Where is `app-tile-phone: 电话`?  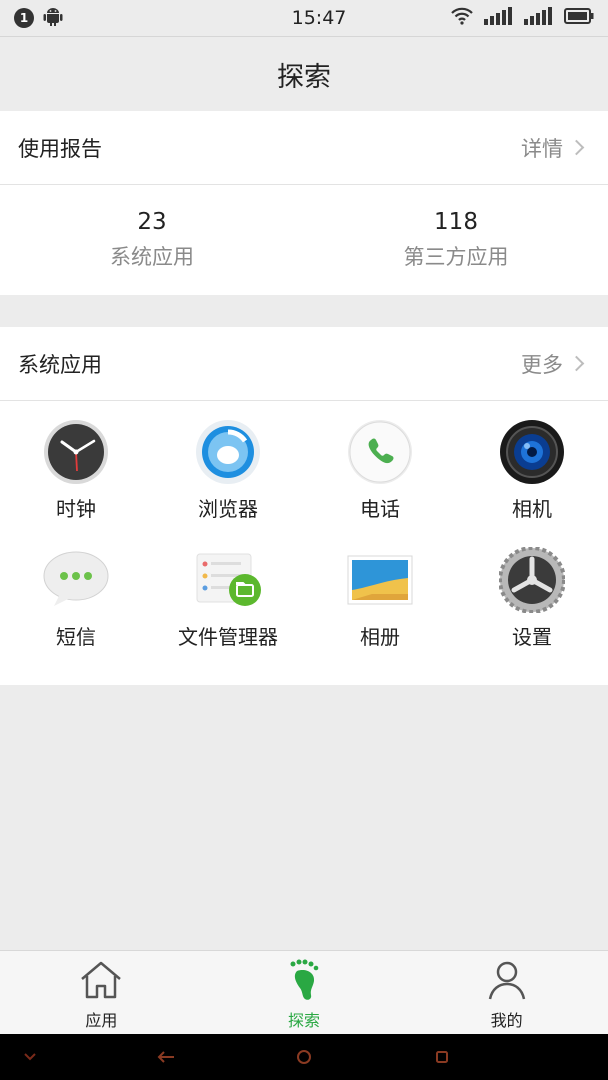
app-tile-phone: 电话 is located at coordinates (380, 481).